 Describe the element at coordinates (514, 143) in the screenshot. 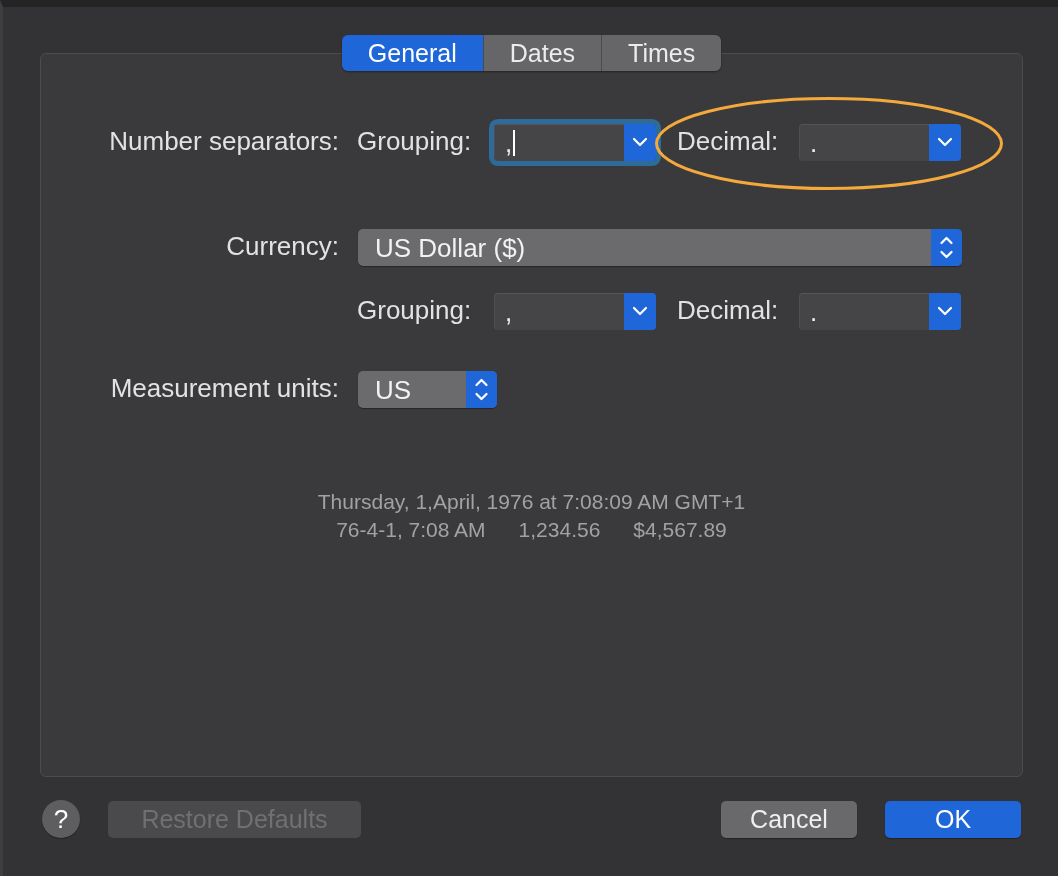

I see `text-cursor-icon` at that location.